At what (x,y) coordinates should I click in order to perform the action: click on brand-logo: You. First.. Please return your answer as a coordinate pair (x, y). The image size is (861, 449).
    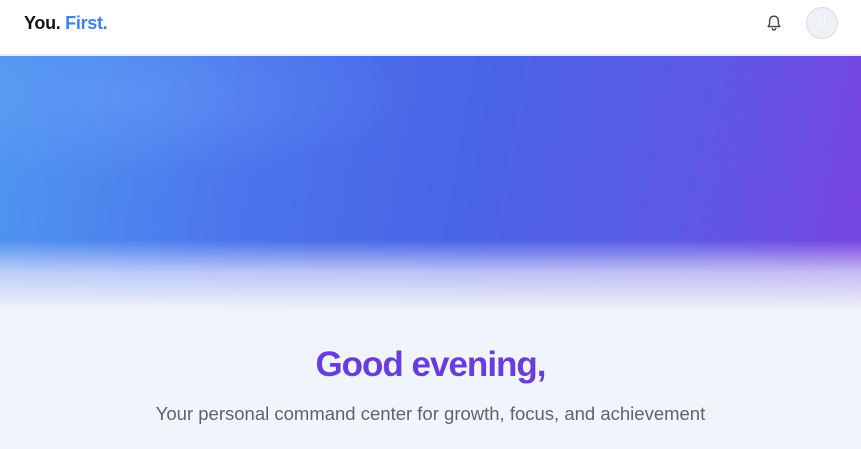
    Looking at the image, I should click on (66, 23).